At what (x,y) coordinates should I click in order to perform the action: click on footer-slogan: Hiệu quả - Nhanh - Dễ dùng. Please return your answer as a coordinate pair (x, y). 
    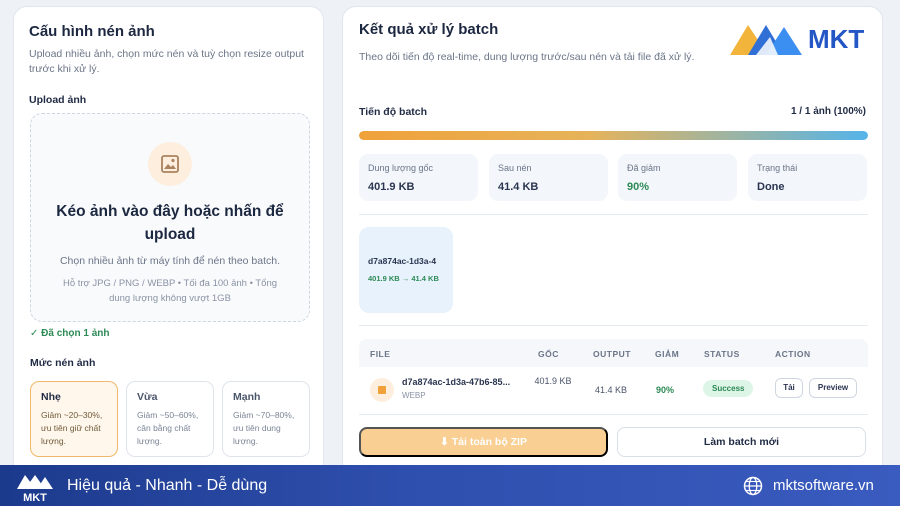
    Looking at the image, I should click on (167, 485).